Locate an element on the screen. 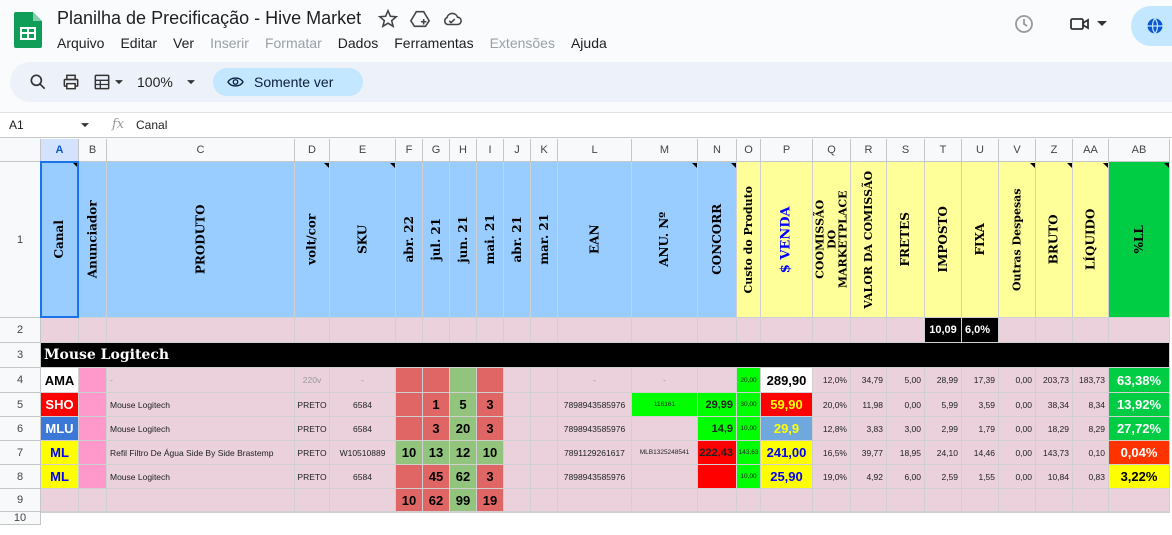 Image resolution: width=1172 pixels, height=535 pixels. zoom-select: 100% is located at coordinates (155, 82).